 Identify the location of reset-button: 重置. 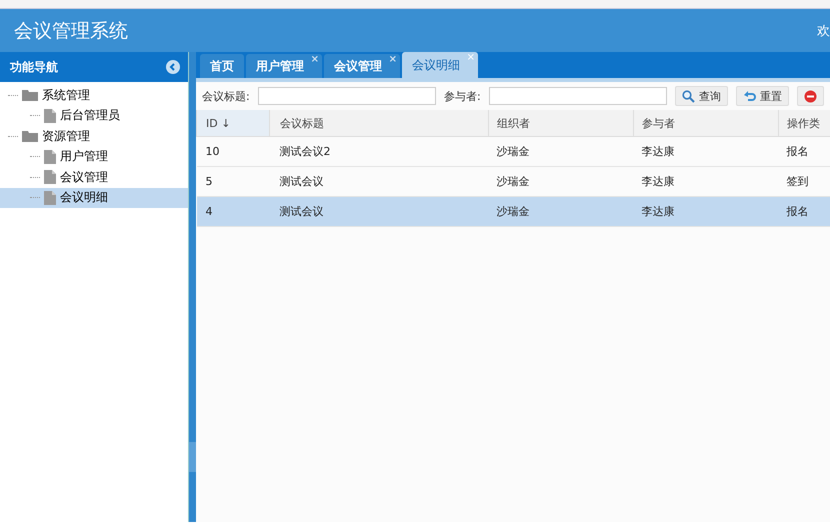
(762, 96).